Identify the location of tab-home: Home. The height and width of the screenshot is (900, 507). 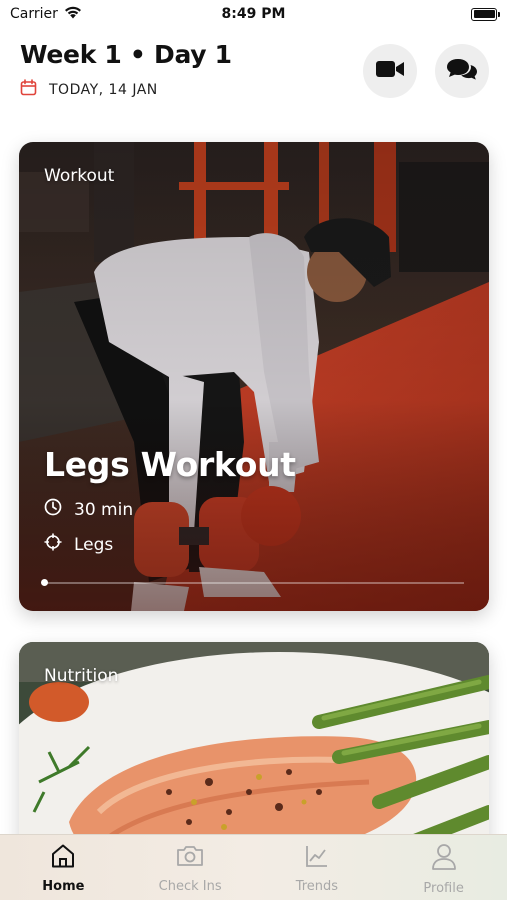
(63, 868).